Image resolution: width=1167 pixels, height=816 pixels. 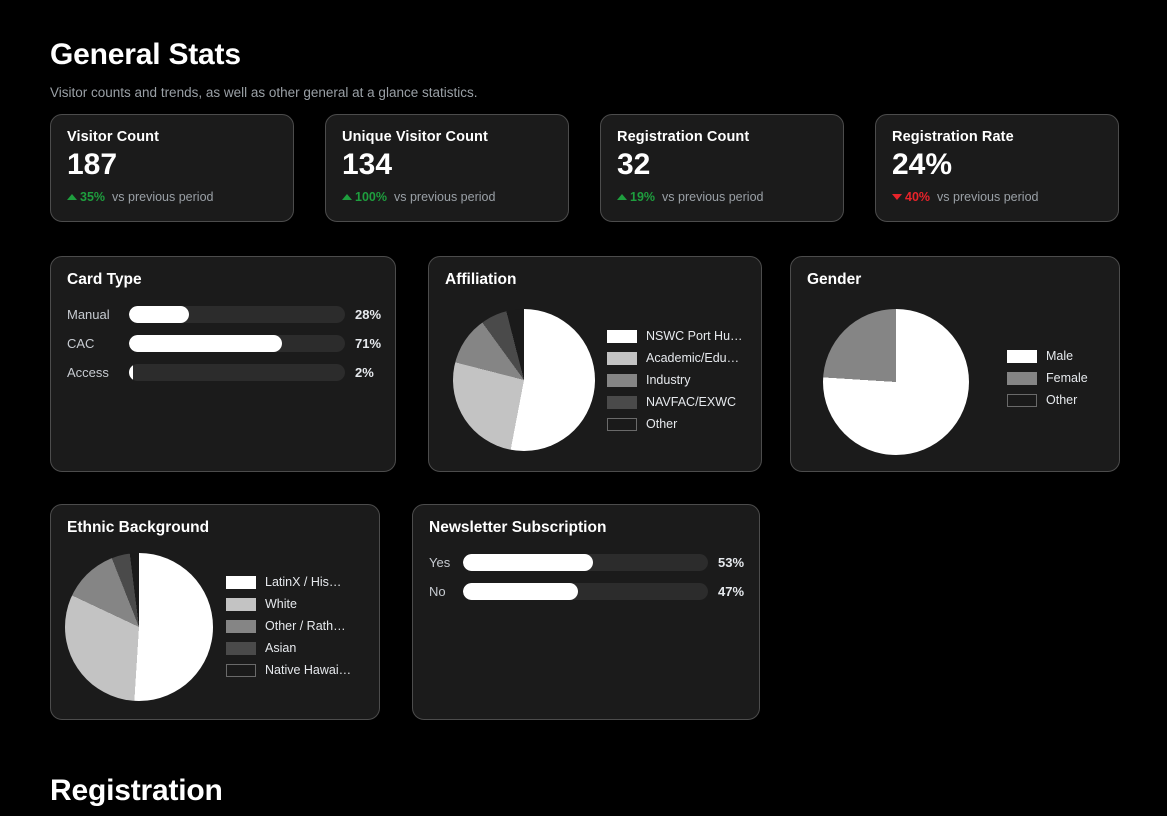 What do you see at coordinates (368, 314) in the screenshot?
I see `bar-value-label: 28%` at bounding box center [368, 314].